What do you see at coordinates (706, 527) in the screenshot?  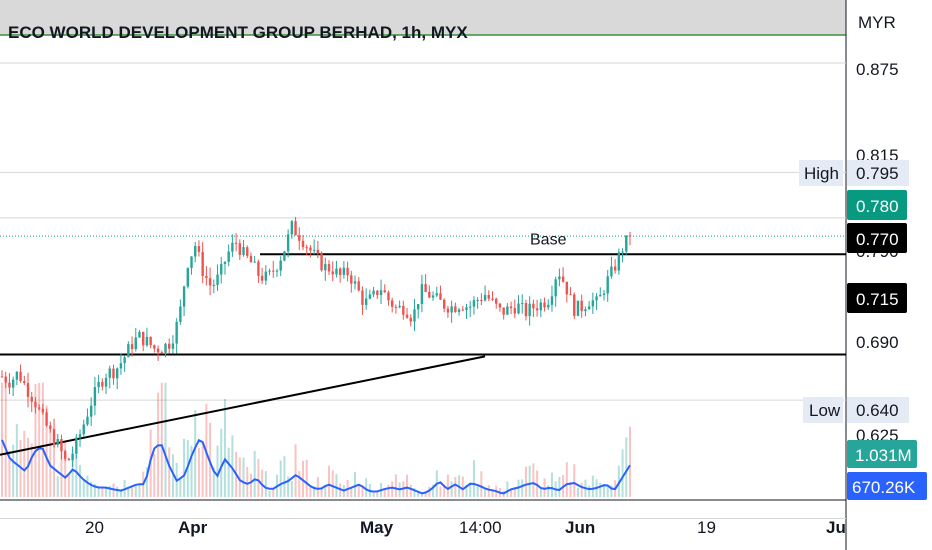 I see `time-tick-label: 19` at bounding box center [706, 527].